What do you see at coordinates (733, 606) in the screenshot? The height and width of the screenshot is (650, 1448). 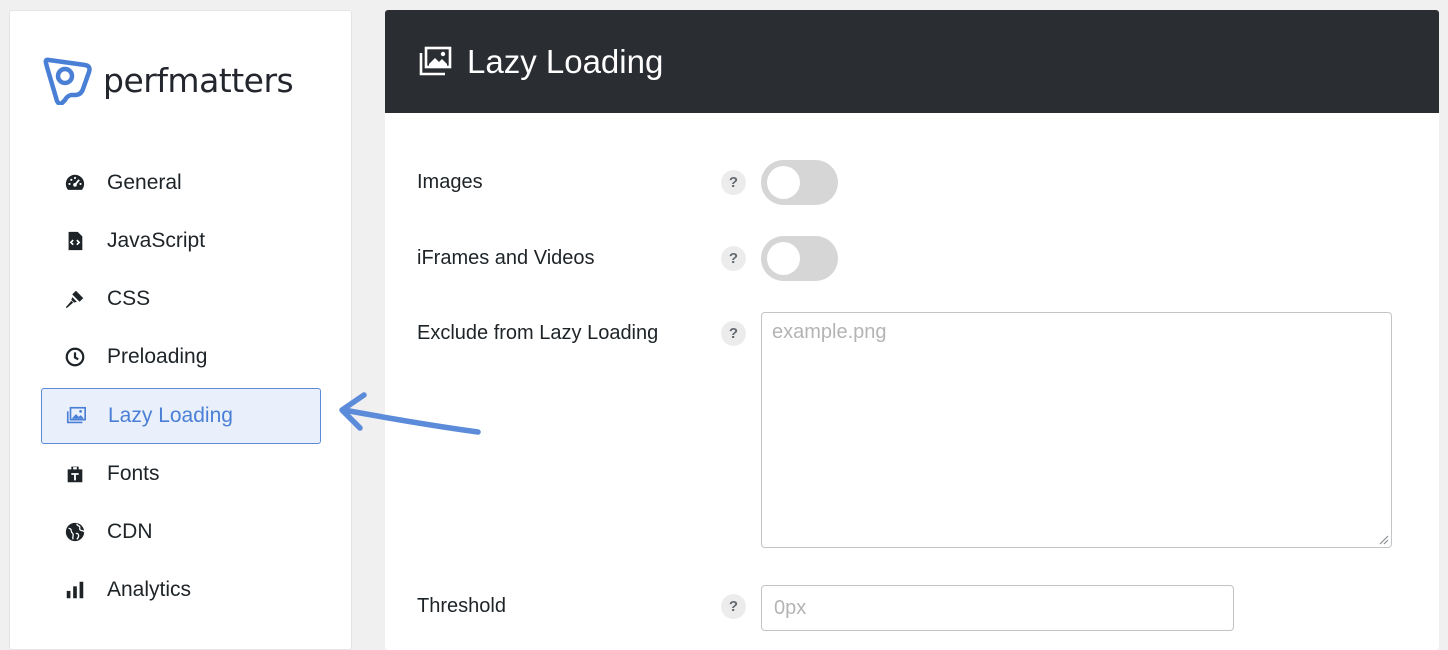 I see `threshold-help-icon: ?` at bounding box center [733, 606].